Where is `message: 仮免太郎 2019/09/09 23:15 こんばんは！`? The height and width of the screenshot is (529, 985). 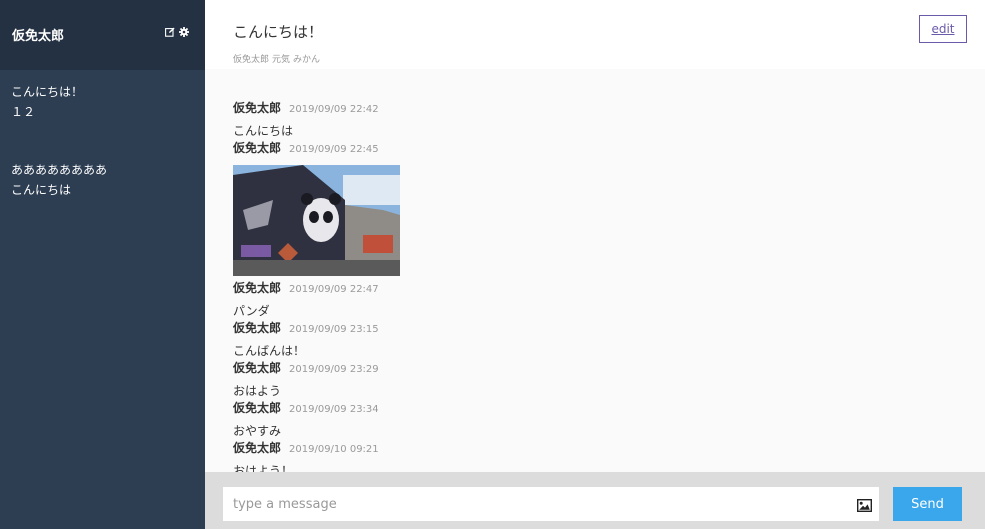
message: 仮免太郎 2019/09/09 23:15 こんばんは！ is located at coordinates (533, 339).